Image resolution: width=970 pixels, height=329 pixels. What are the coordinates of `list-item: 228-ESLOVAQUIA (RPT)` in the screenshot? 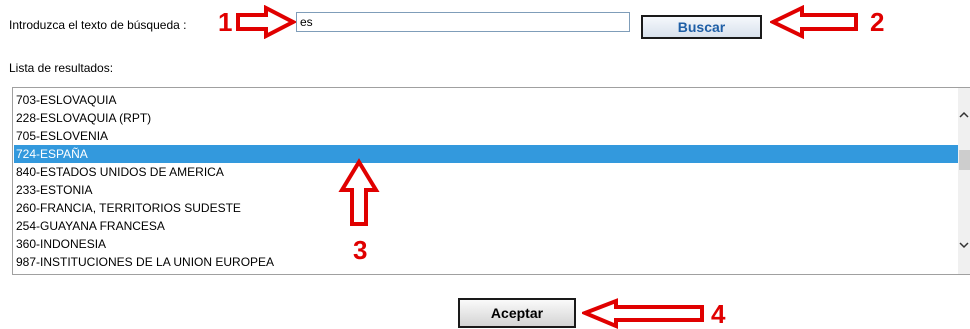 It's located at (486, 118).